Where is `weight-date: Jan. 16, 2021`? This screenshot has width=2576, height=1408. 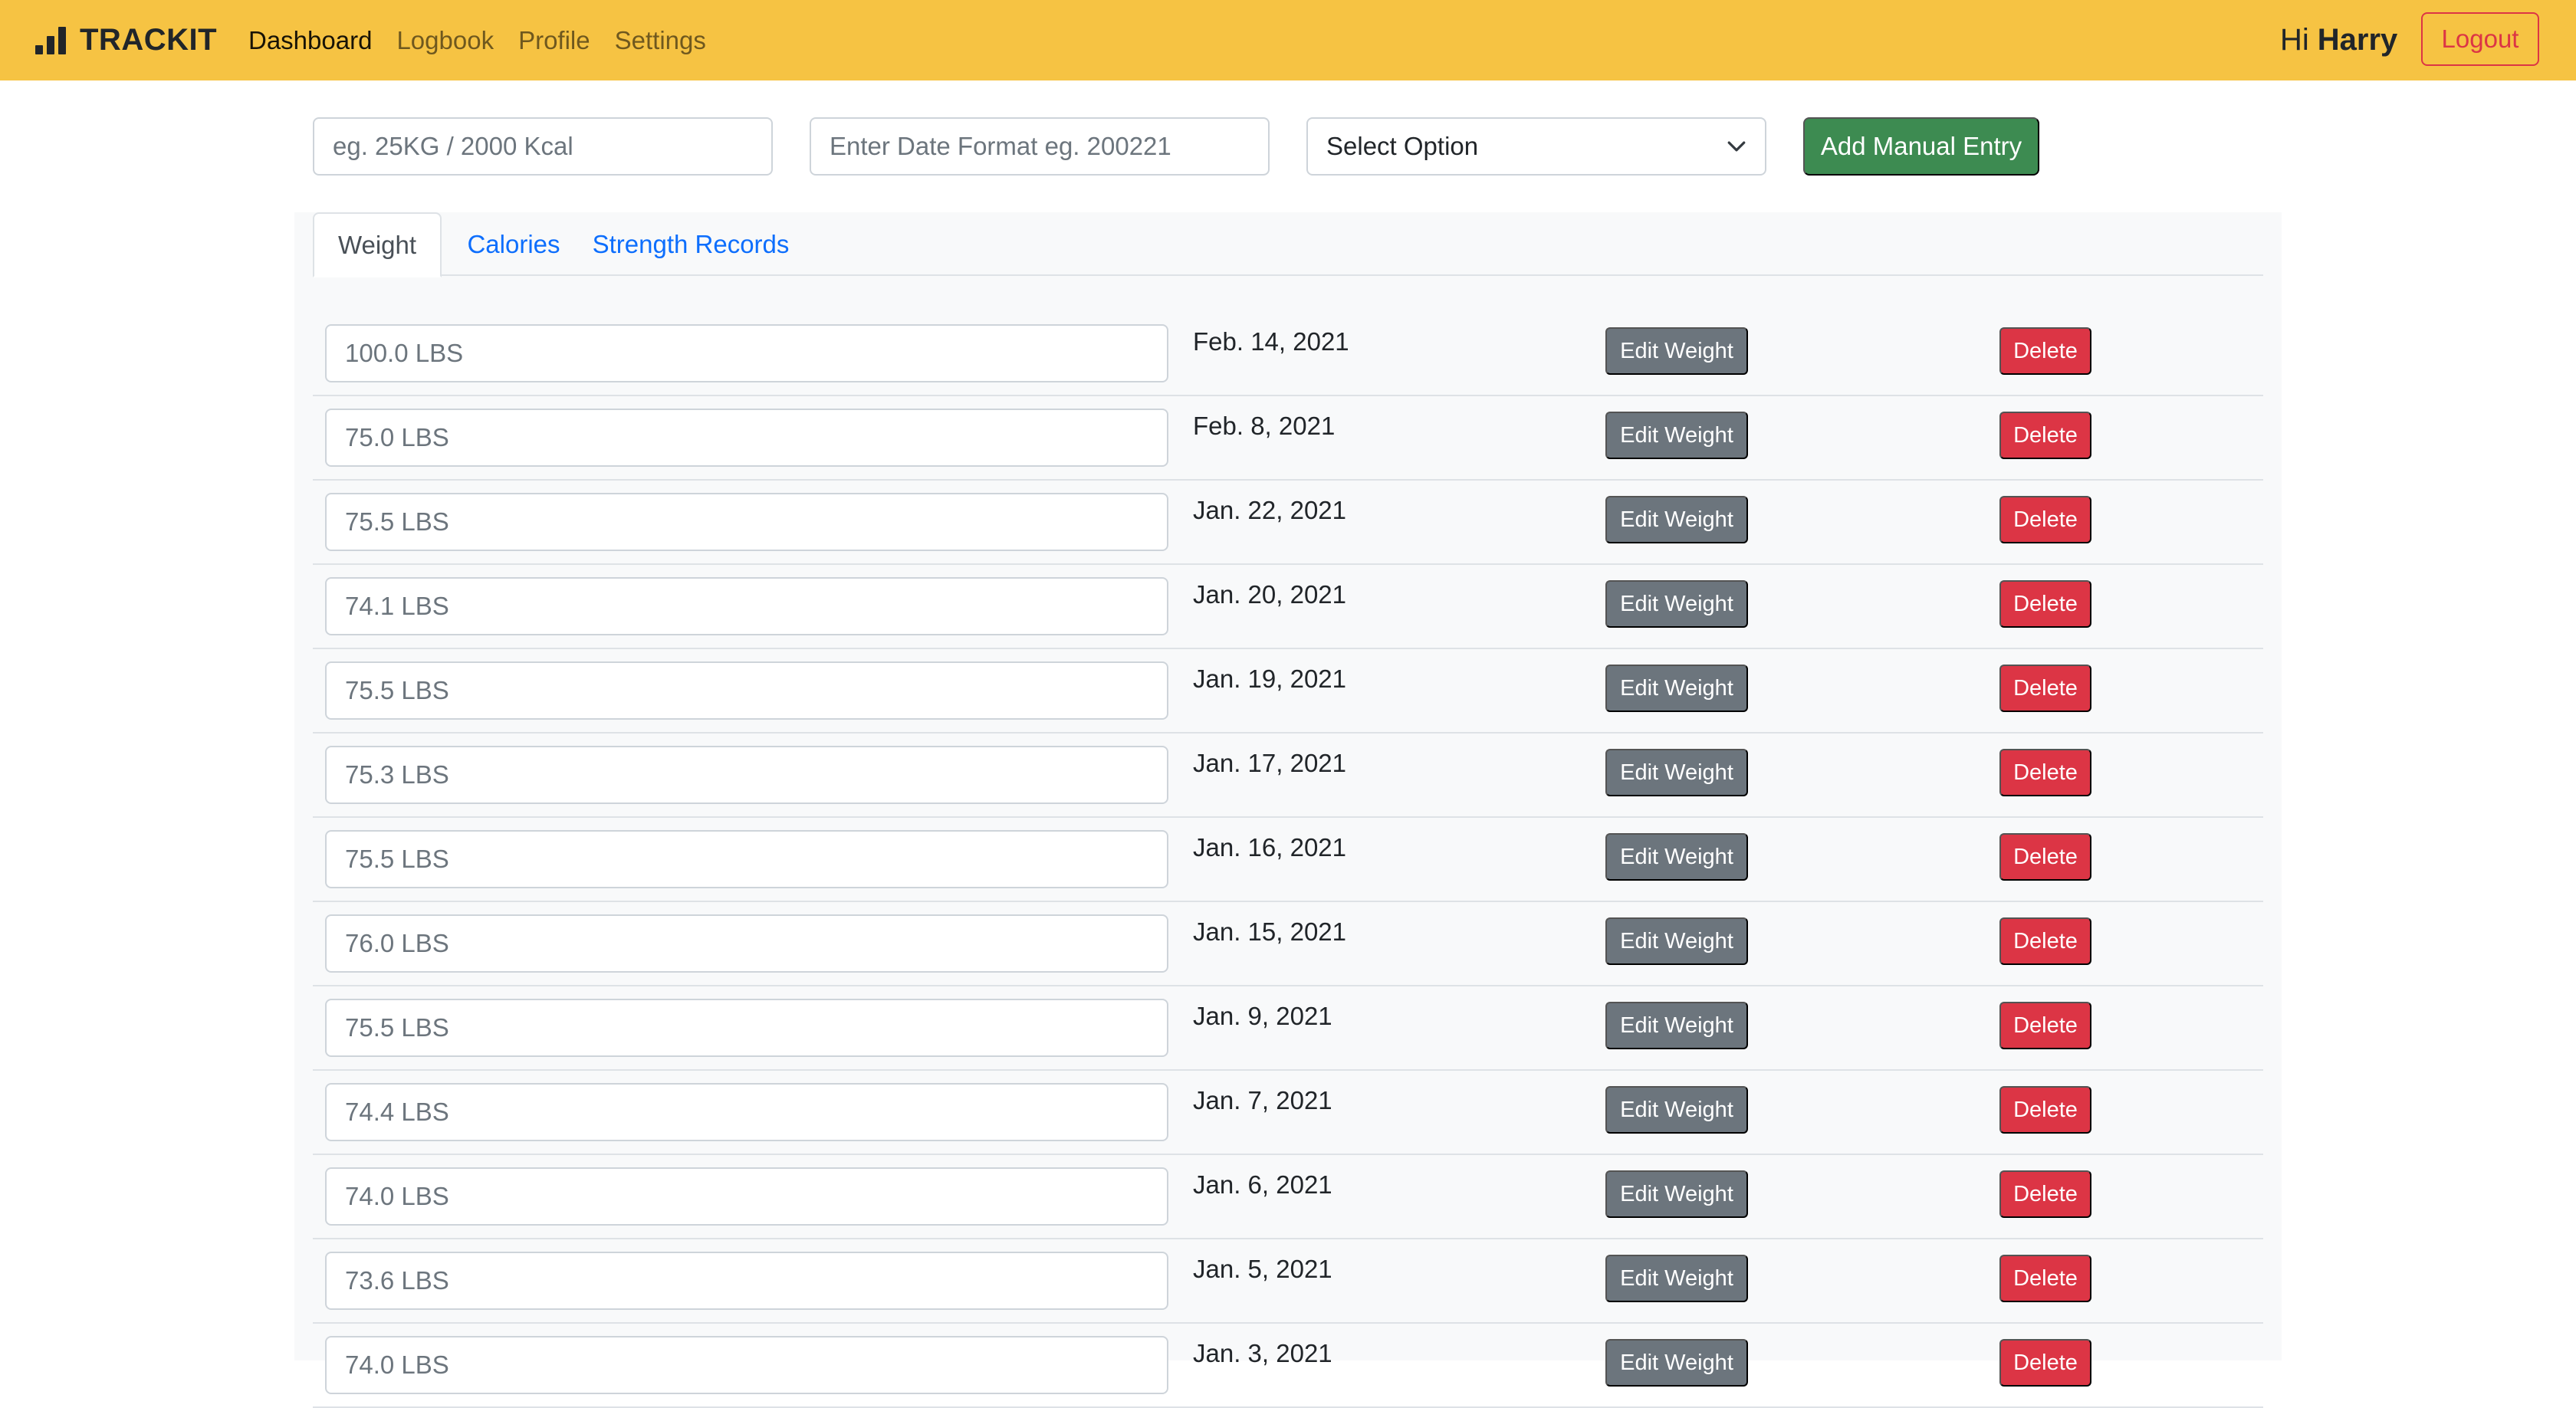 weight-date: Jan. 16, 2021 is located at coordinates (1269, 847).